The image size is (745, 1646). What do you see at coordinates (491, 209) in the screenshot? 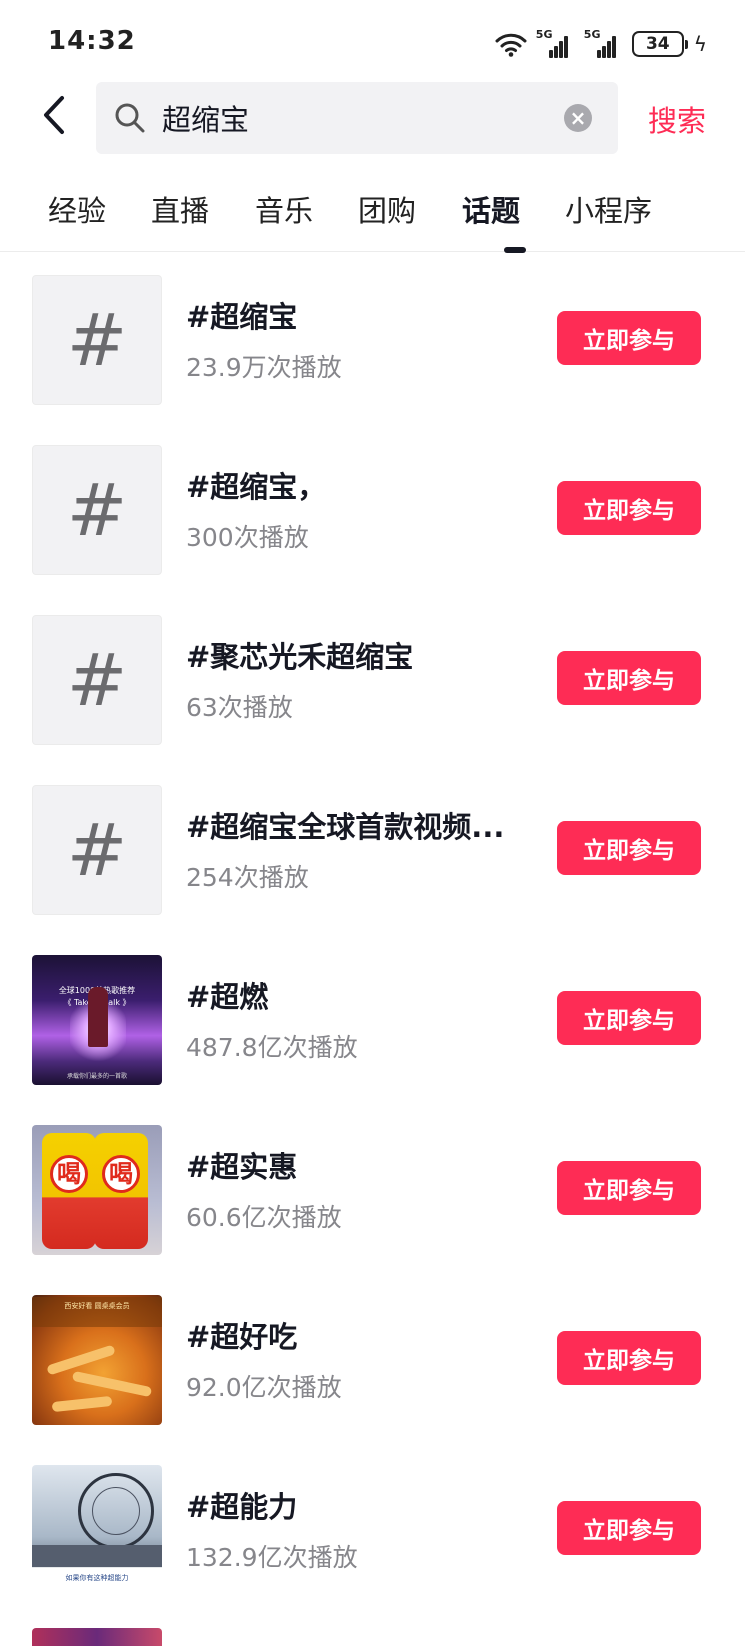
I see `tab-topic: 话题` at bounding box center [491, 209].